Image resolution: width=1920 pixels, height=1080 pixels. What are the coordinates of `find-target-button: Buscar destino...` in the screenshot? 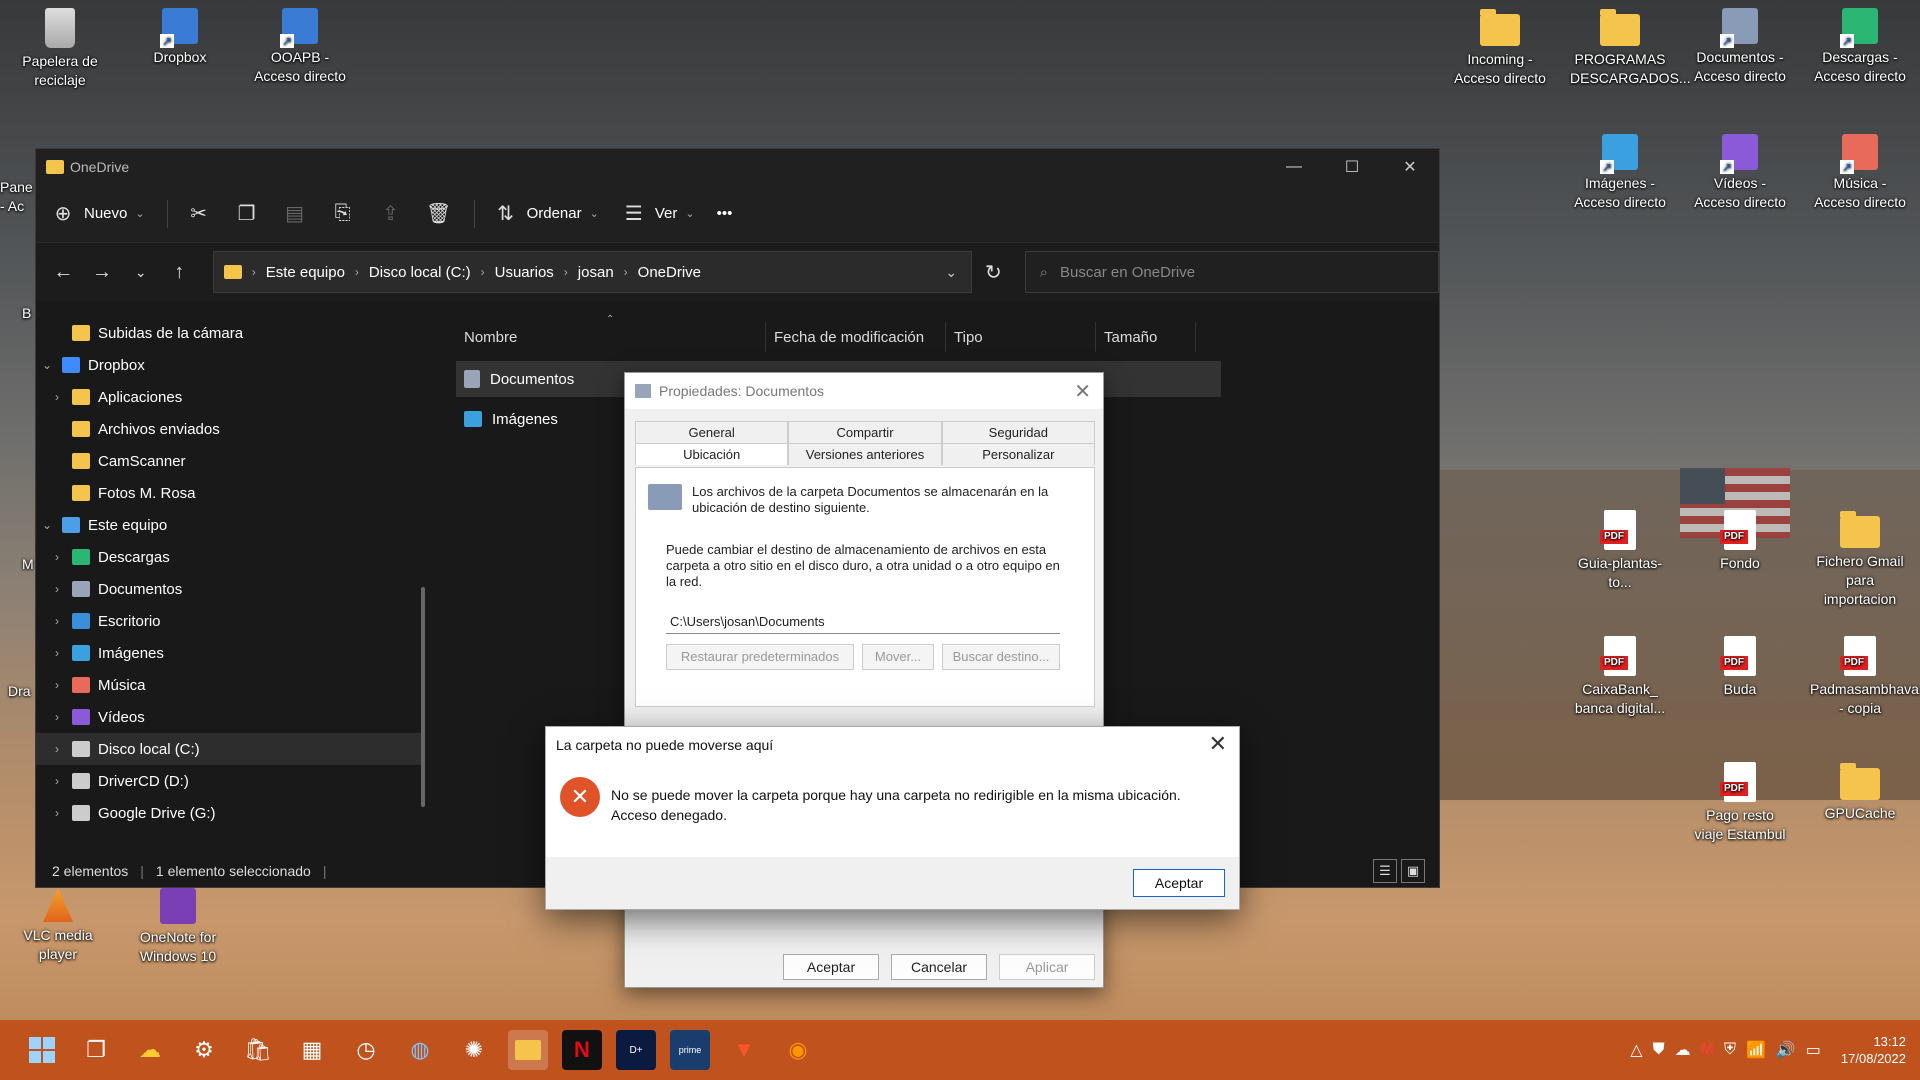 It's located at (1001, 657).